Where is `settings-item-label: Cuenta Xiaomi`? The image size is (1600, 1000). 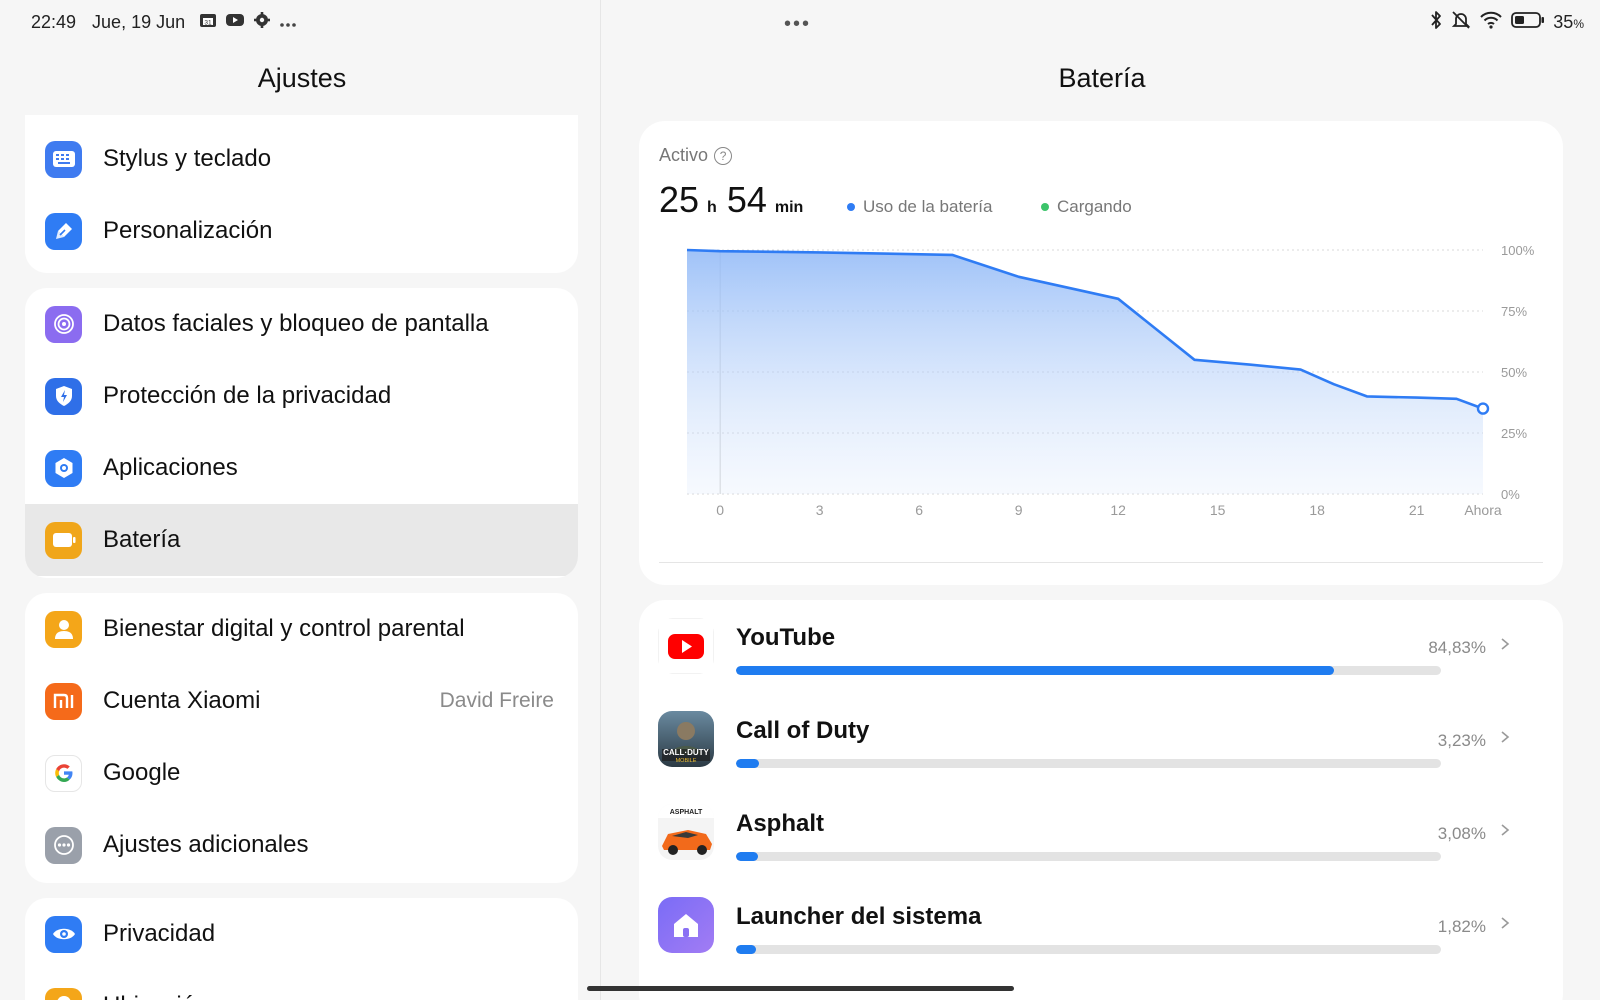 settings-item-label: Cuenta Xiaomi is located at coordinates (182, 700).